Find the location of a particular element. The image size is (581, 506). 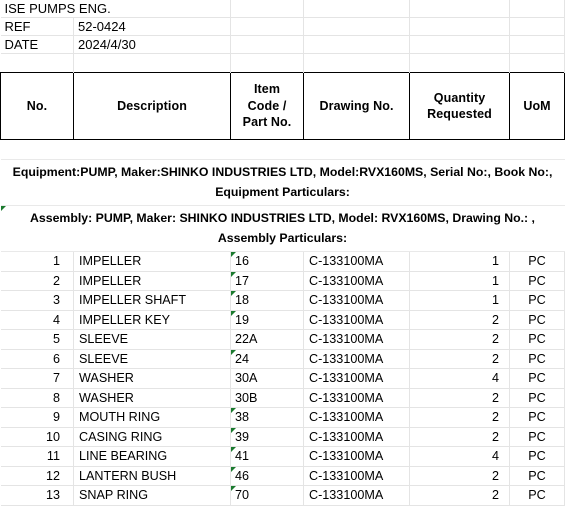

table-row: 2 IMPELLER 17 C-133100MA 1 PC is located at coordinates (283, 281).